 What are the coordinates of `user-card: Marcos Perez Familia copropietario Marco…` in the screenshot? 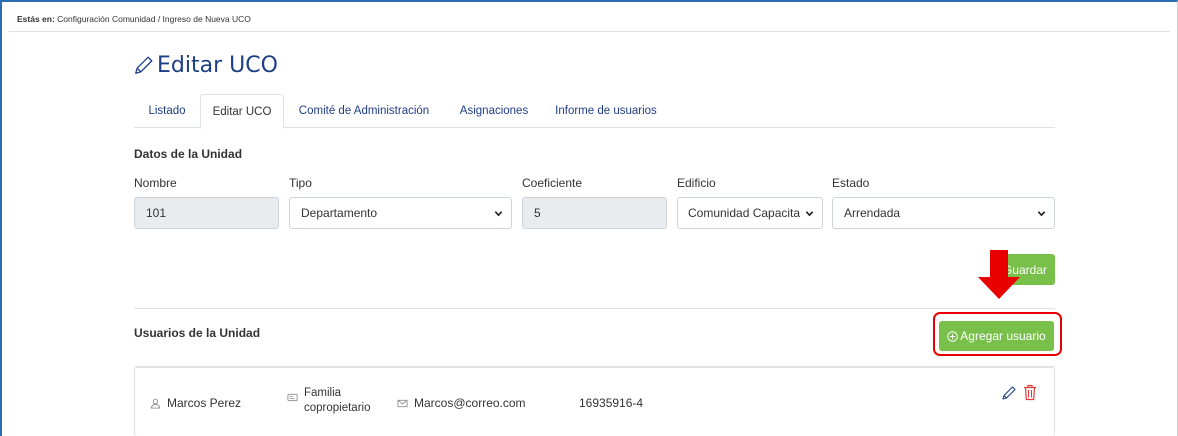 It's located at (594, 401).